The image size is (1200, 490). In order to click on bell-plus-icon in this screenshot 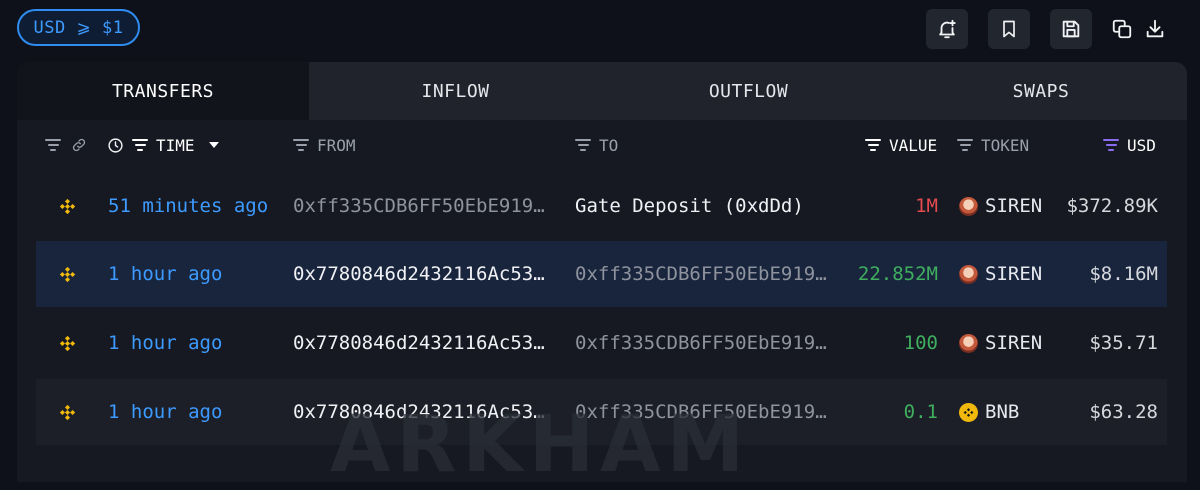, I will do `click(947, 29)`.